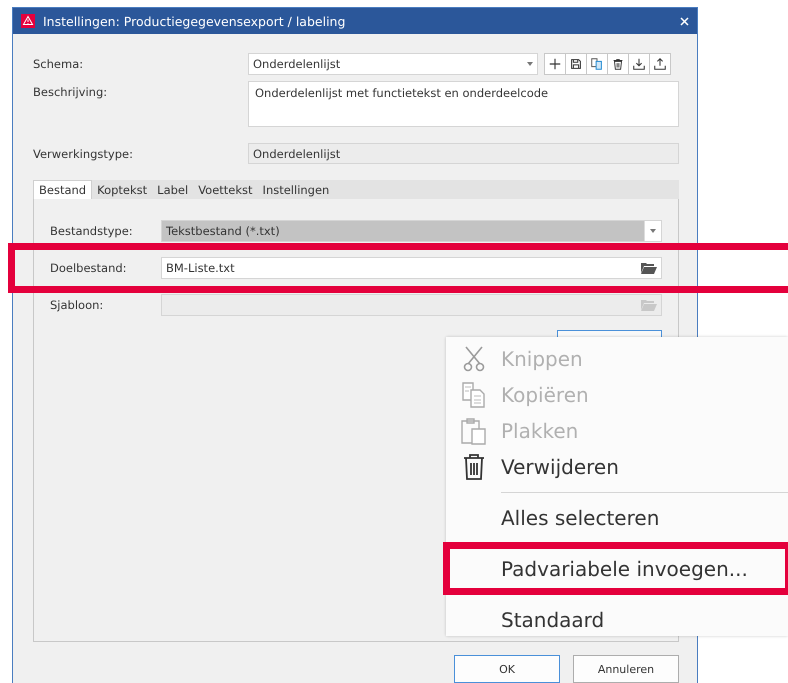 The width and height of the screenshot is (788, 683). Describe the element at coordinates (83, 153) in the screenshot. I see `field-label: Verwerkingstype:` at that location.